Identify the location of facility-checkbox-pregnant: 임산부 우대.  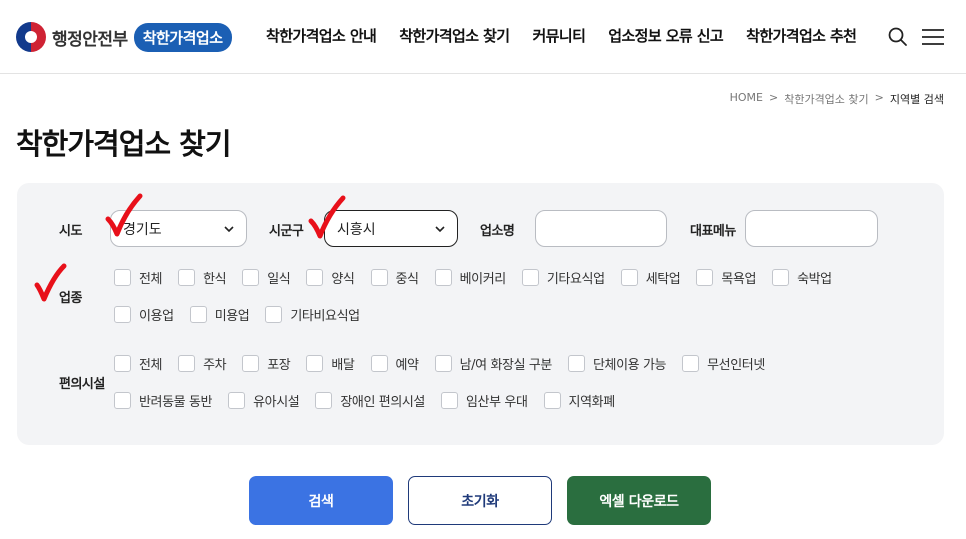
(484, 400).